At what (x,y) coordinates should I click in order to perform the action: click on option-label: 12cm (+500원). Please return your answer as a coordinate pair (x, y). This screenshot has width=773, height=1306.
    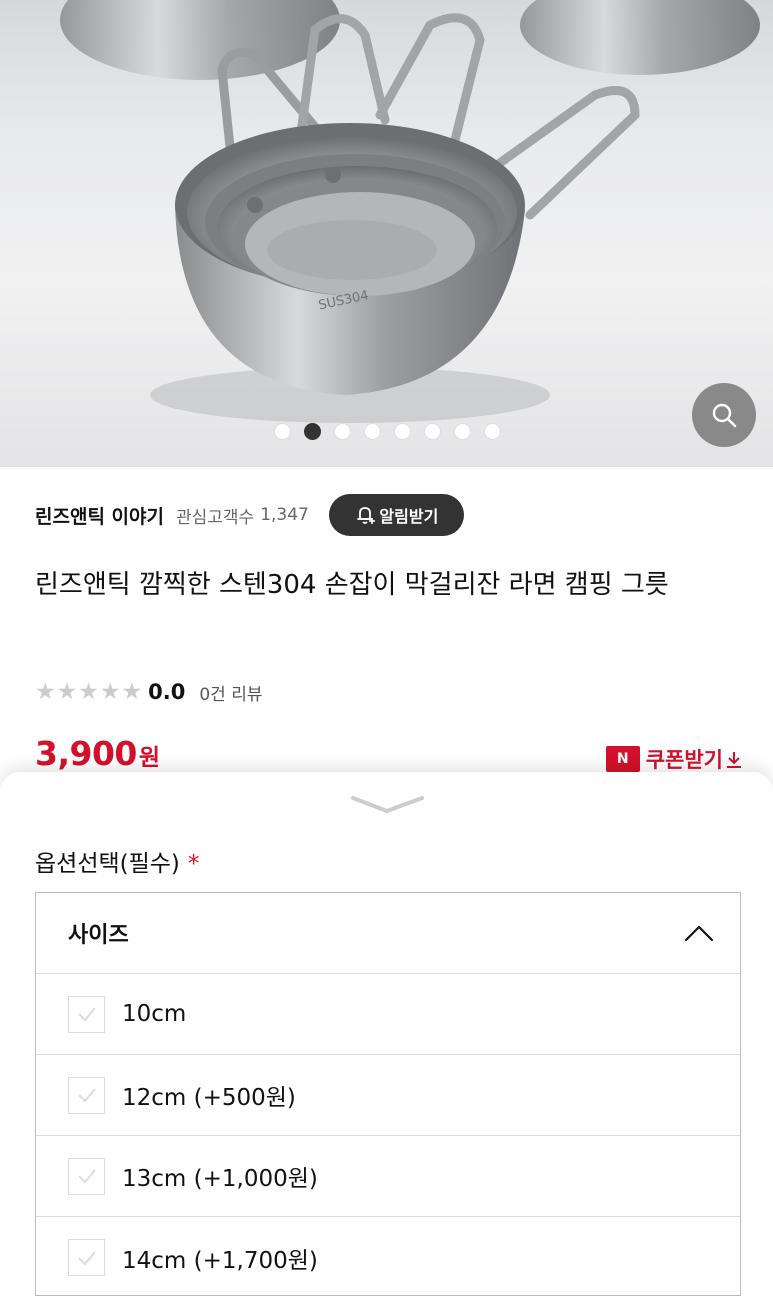
    Looking at the image, I should click on (209, 1098).